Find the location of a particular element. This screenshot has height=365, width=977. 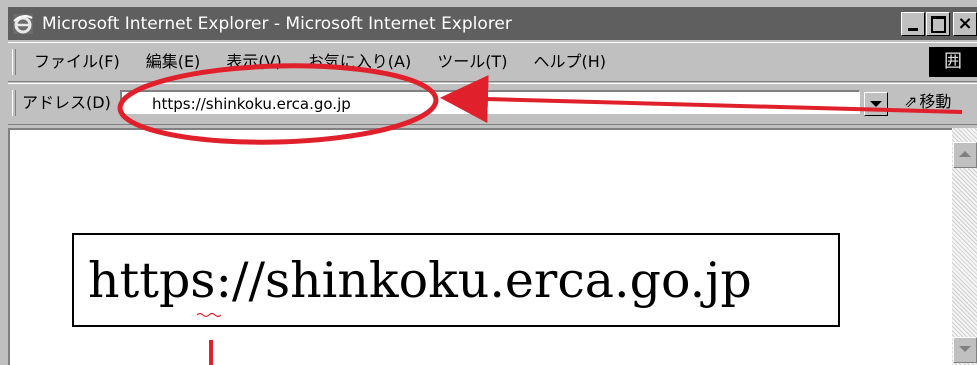

close-button: × is located at coordinates (965, 24).